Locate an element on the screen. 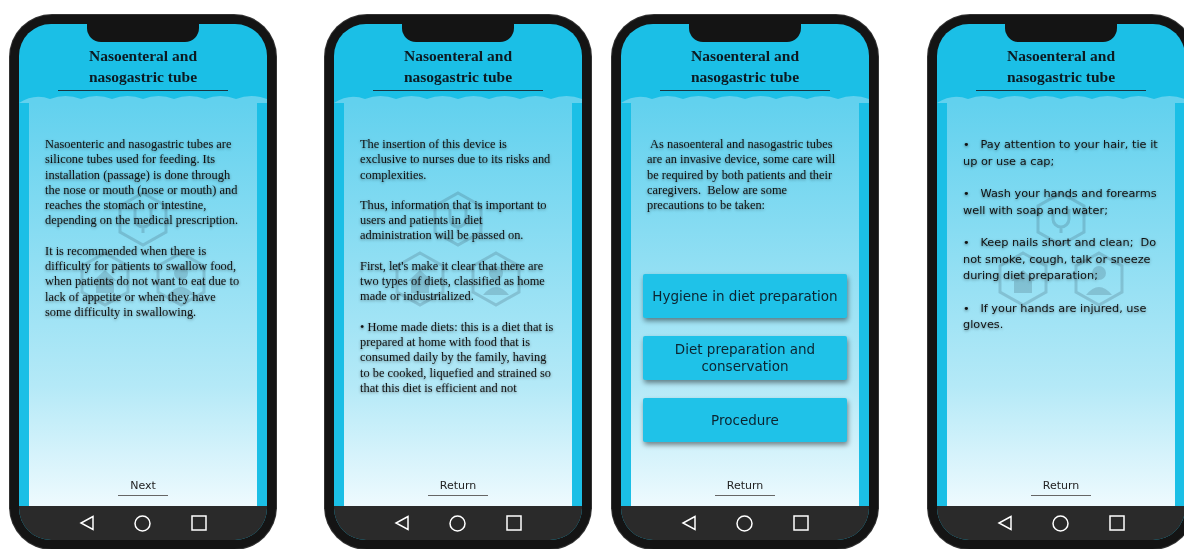  paragraph: Nasoenteric and nasogastric tubes are silicone tubes used for feeding. Its installation (passage) is done through the nose or mouth (nose or mouth) and reaches the stomach or intestine, depending on the medical prescription. is located at coordinates (142, 183).